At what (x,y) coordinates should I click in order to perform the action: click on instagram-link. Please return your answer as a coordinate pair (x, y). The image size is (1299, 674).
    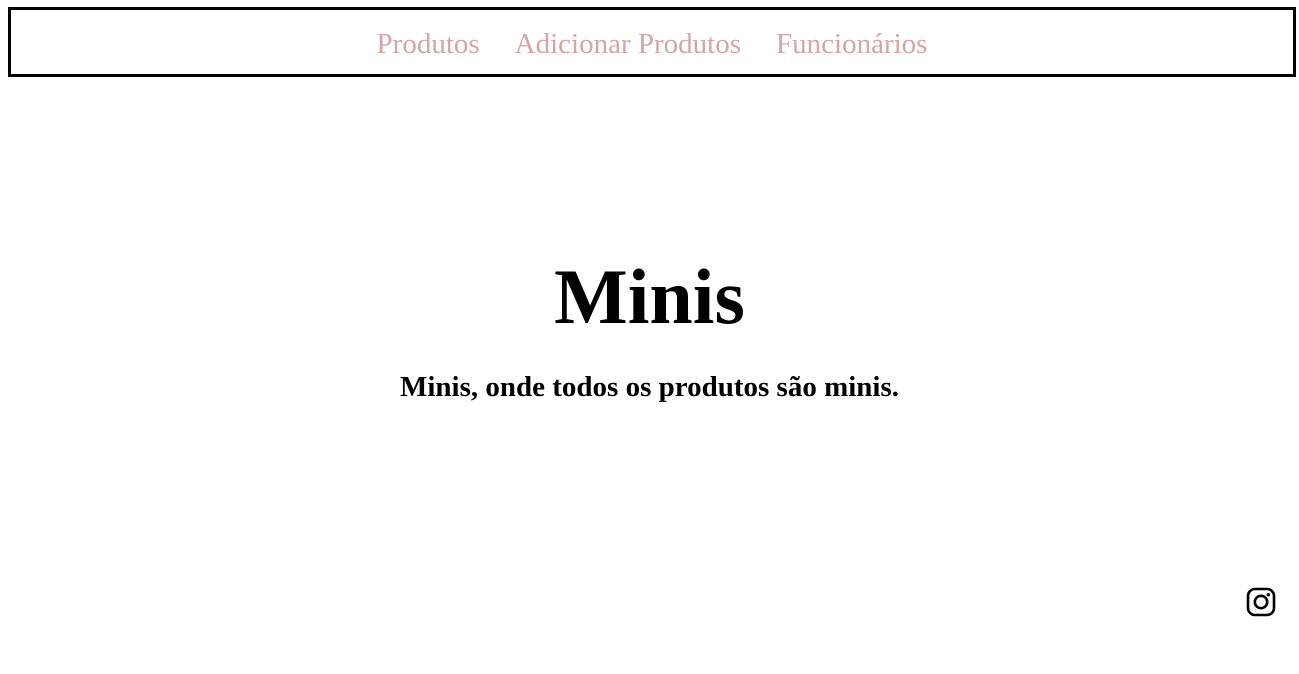
    Looking at the image, I should click on (1261, 602).